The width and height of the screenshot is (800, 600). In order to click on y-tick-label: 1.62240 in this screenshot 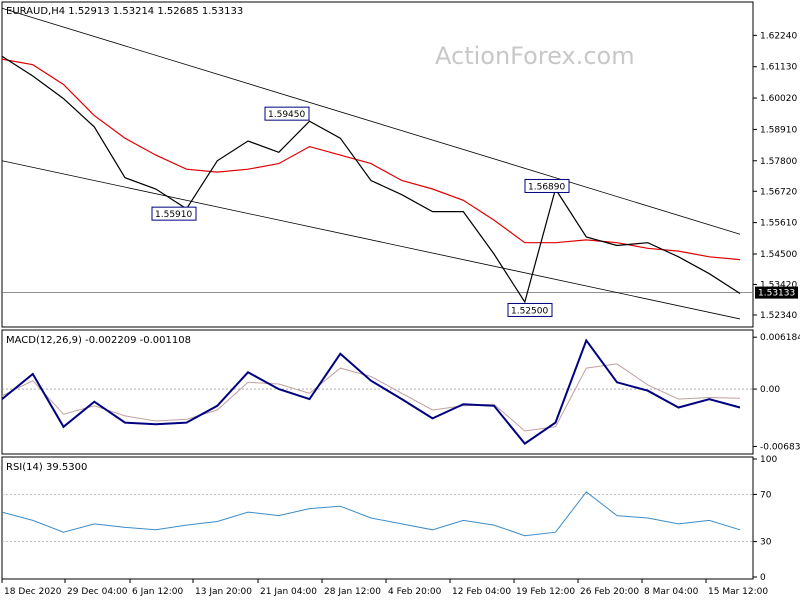, I will do `click(778, 36)`.